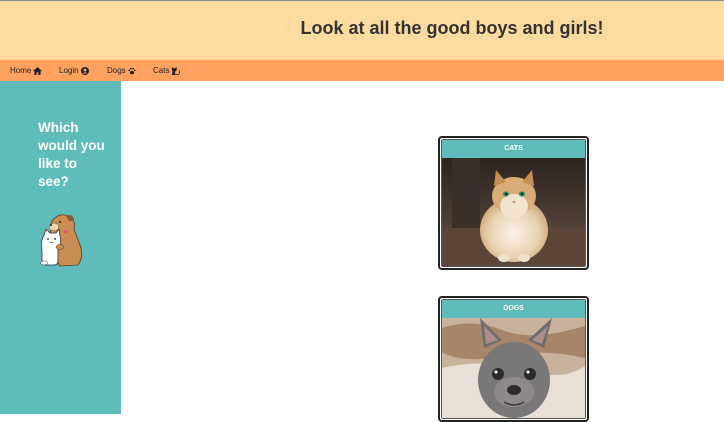 The image size is (724, 422). Describe the element at coordinates (38, 70) in the screenshot. I see `home-icon` at that location.